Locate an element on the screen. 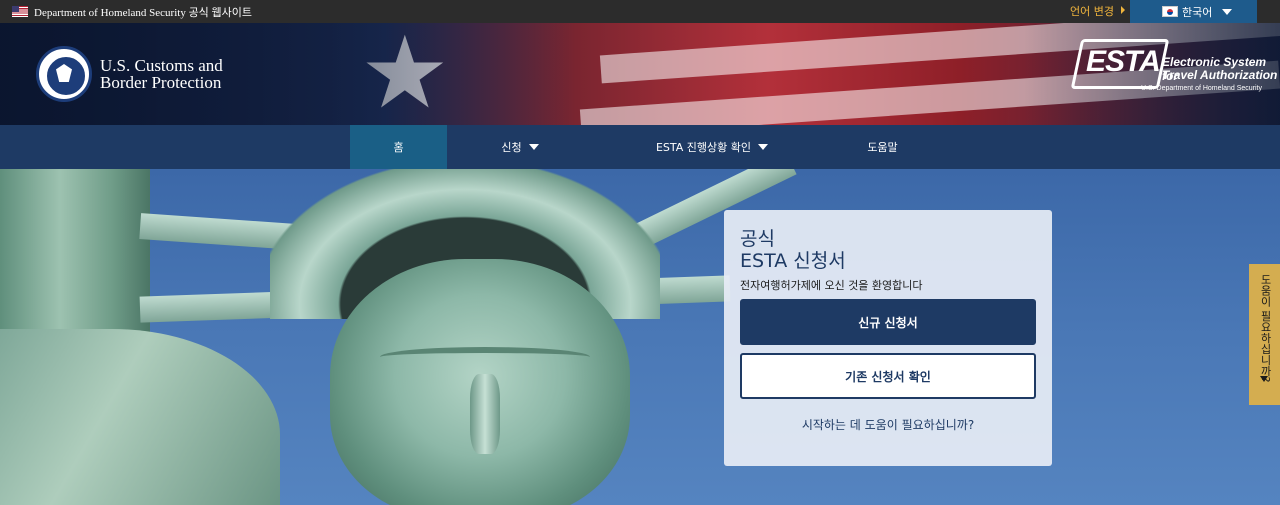 This screenshot has height=505, width=1280. side-help-tab: 도움이 필요하십니까? is located at coordinates (1264, 334).